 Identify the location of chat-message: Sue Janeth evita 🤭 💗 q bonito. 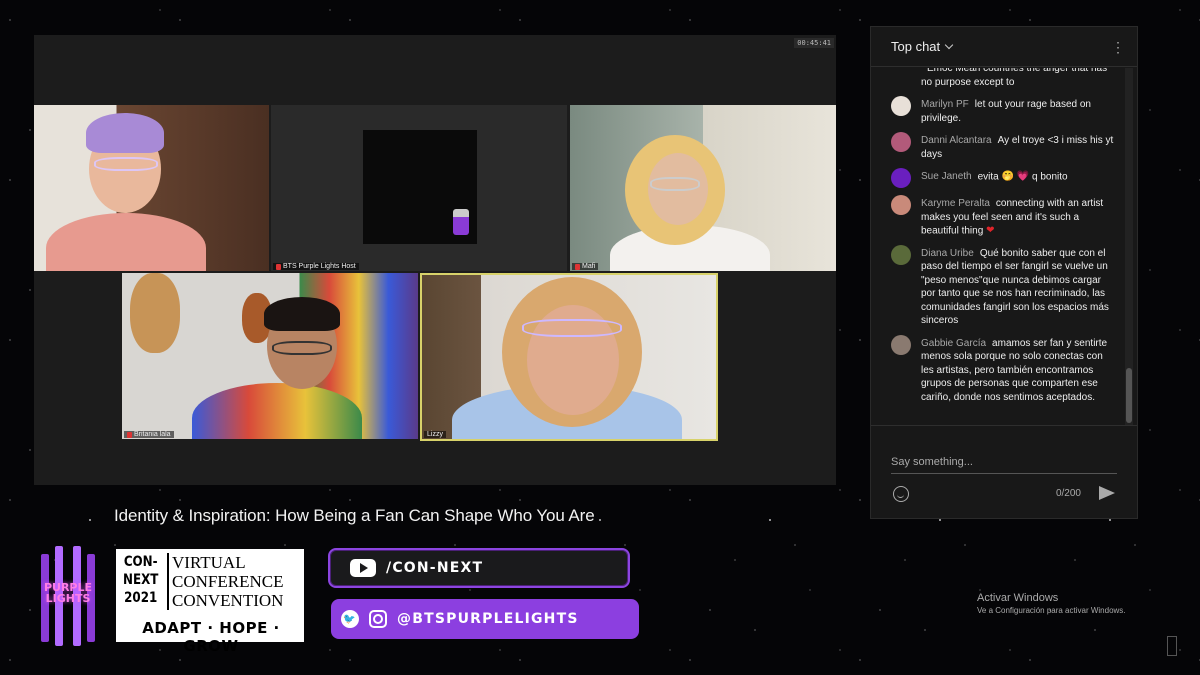
(1004, 178).